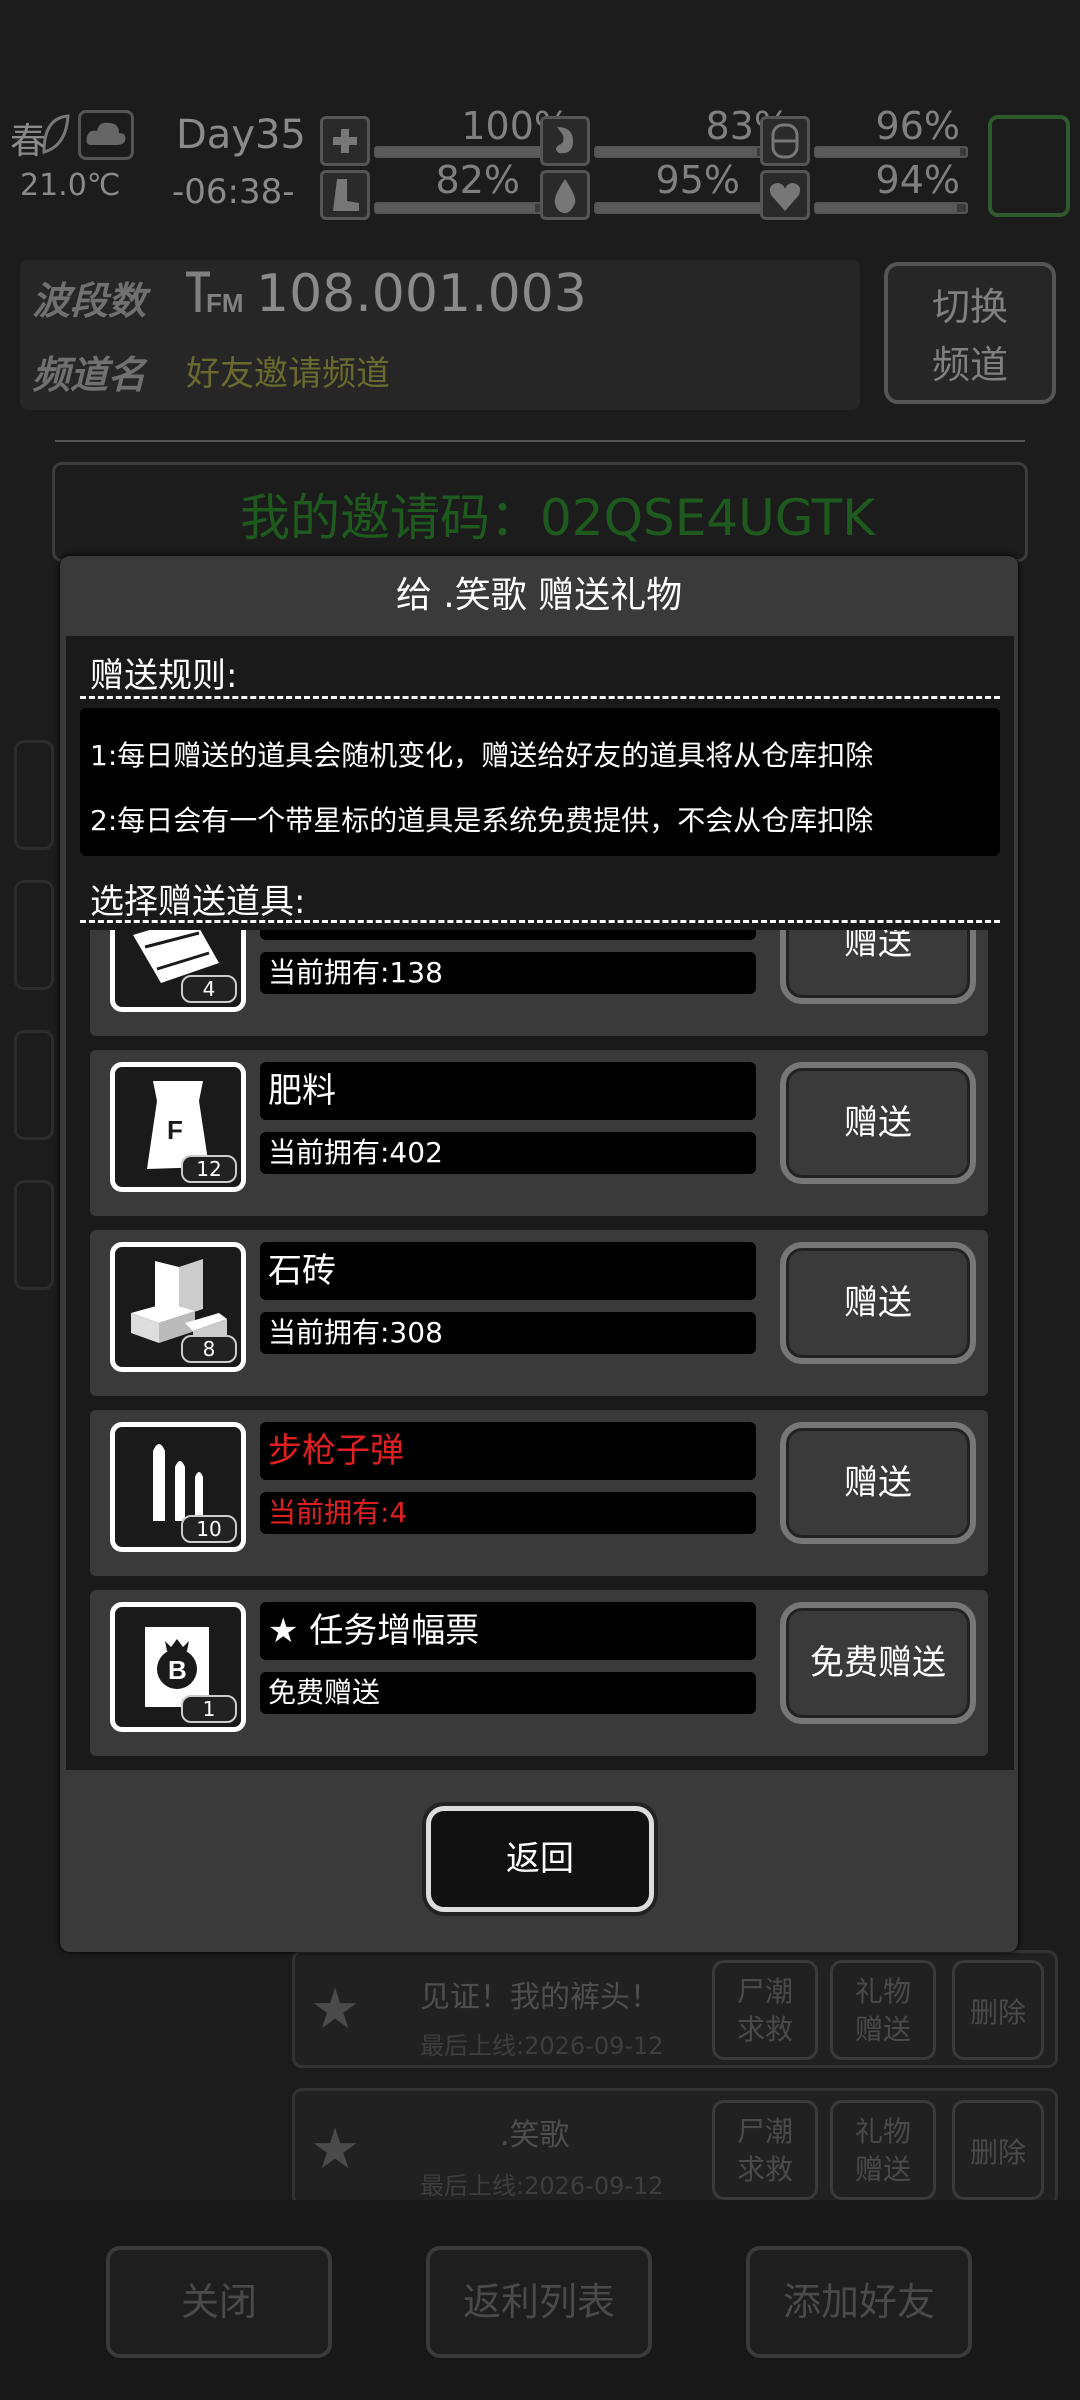 This screenshot has height=2400, width=1080. Describe the element at coordinates (209, 1709) in the screenshot. I see `item-quantity: 1` at that location.